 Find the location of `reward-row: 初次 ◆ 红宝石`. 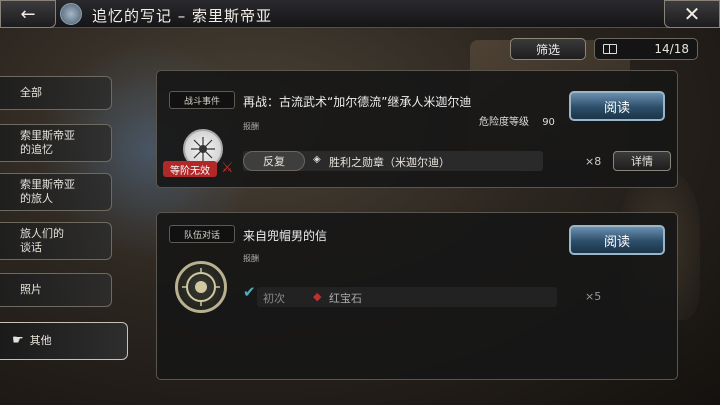

reward-row: 初次 ◆ 红宝石 is located at coordinates (407, 297).